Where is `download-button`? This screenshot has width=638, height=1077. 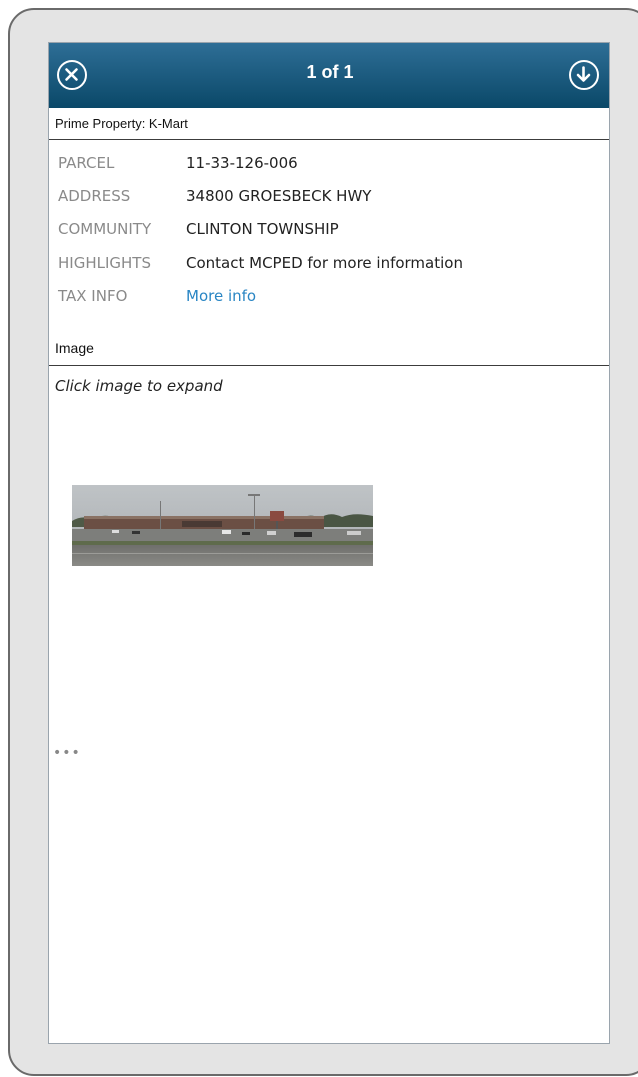
download-button is located at coordinates (584, 75).